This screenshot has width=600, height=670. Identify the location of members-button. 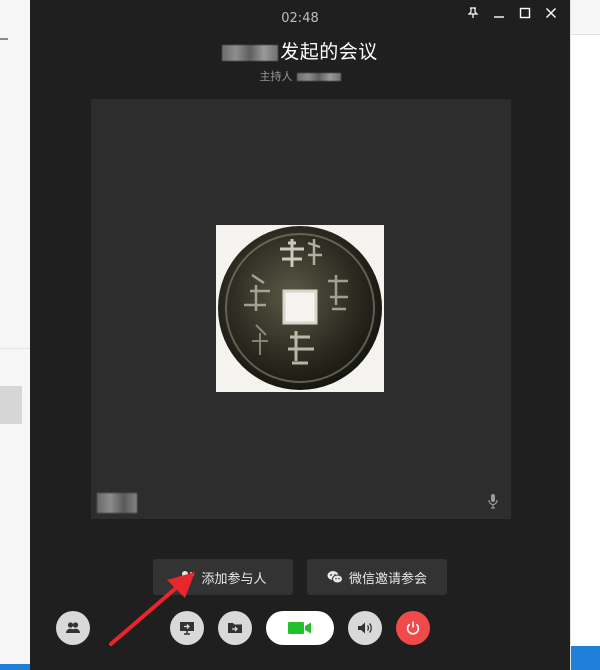
(73, 628).